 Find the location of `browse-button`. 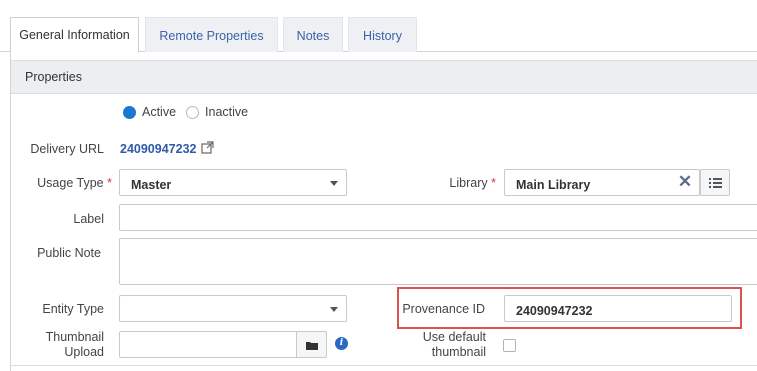

browse-button is located at coordinates (312, 344).